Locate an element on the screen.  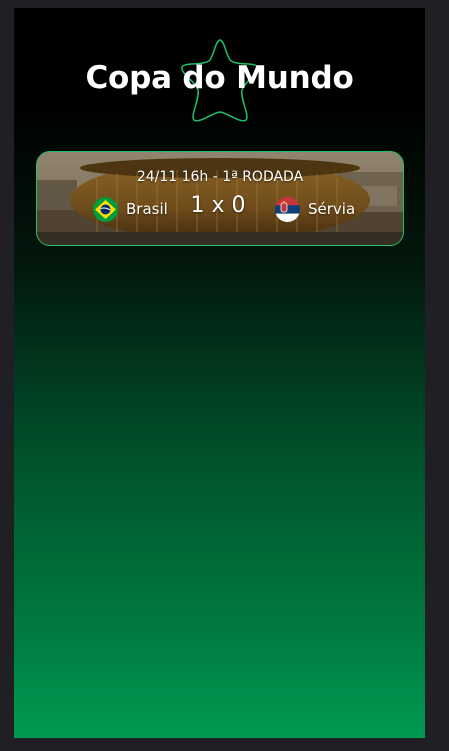
match-row: Brasil 1 x 0 Sérvia is located at coordinates (220, 208).